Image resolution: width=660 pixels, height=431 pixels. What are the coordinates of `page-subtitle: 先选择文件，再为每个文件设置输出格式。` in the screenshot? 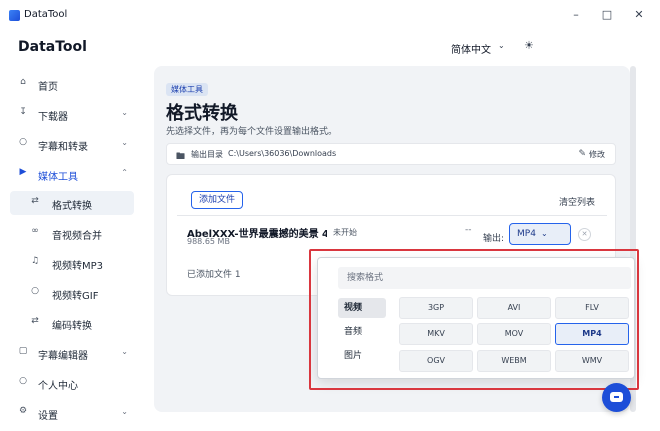 It's located at (252, 132).